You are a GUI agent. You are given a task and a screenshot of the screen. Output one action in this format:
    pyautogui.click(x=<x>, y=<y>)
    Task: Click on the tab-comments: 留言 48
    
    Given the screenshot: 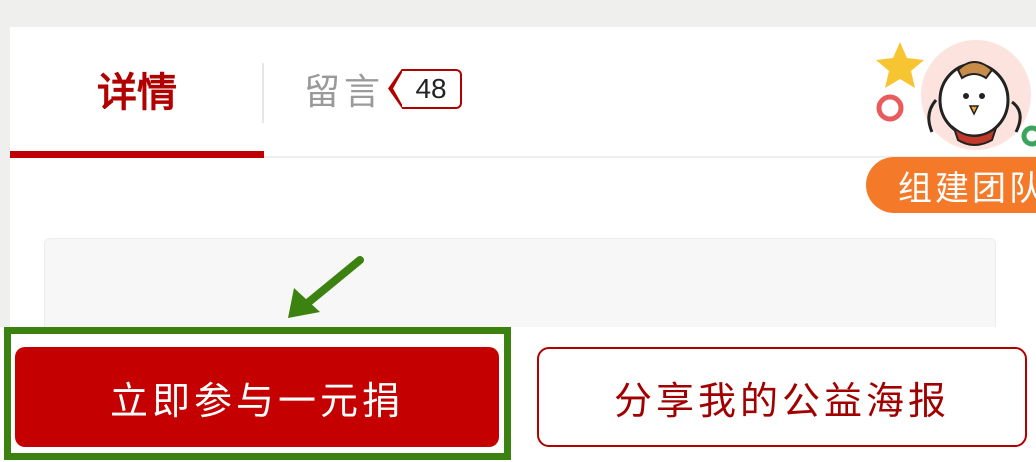 What is the action you would take?
    pyautogui.click(x=404, y=91)
    